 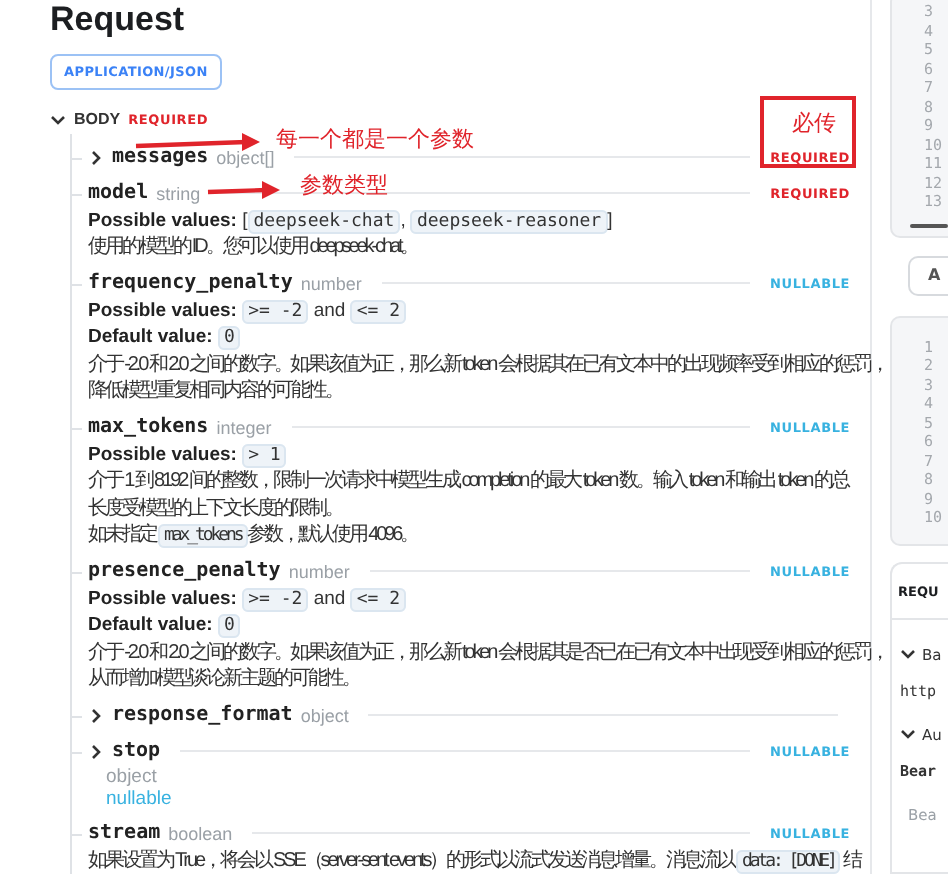 What do you see at coordinates (814, 125) in the screenshot?
I see `annotation-note: 必传` at bounding box center [814, 125].